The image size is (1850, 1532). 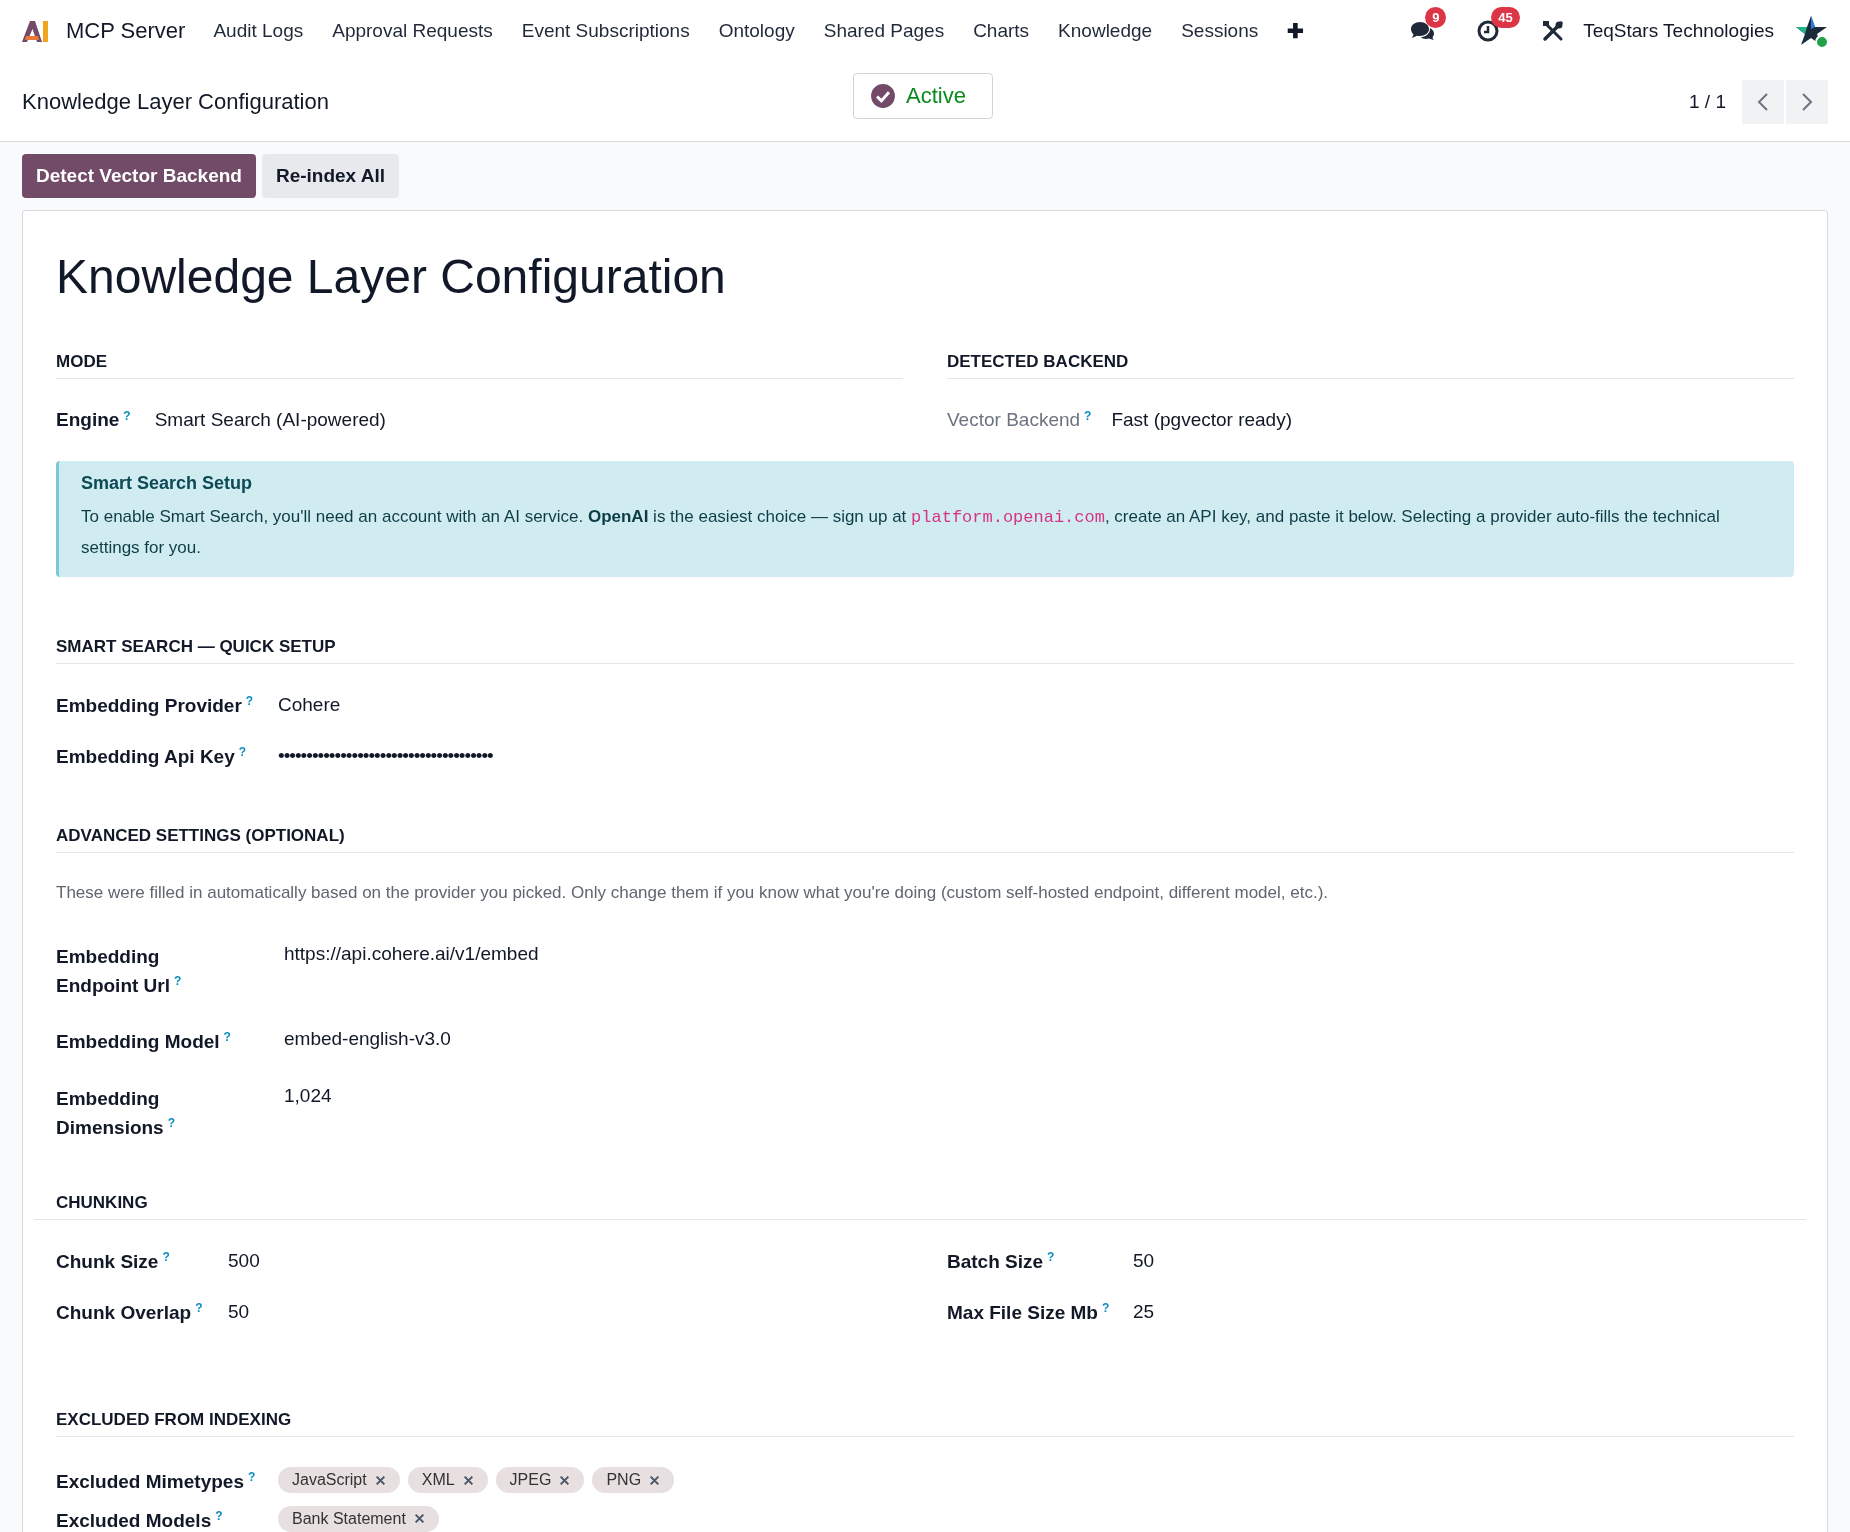 What do you see at coordinates (155, 705) in the screenshot?
I see `field-label: Embedding Provider $^{?}$` at bounding box center [155, 705].